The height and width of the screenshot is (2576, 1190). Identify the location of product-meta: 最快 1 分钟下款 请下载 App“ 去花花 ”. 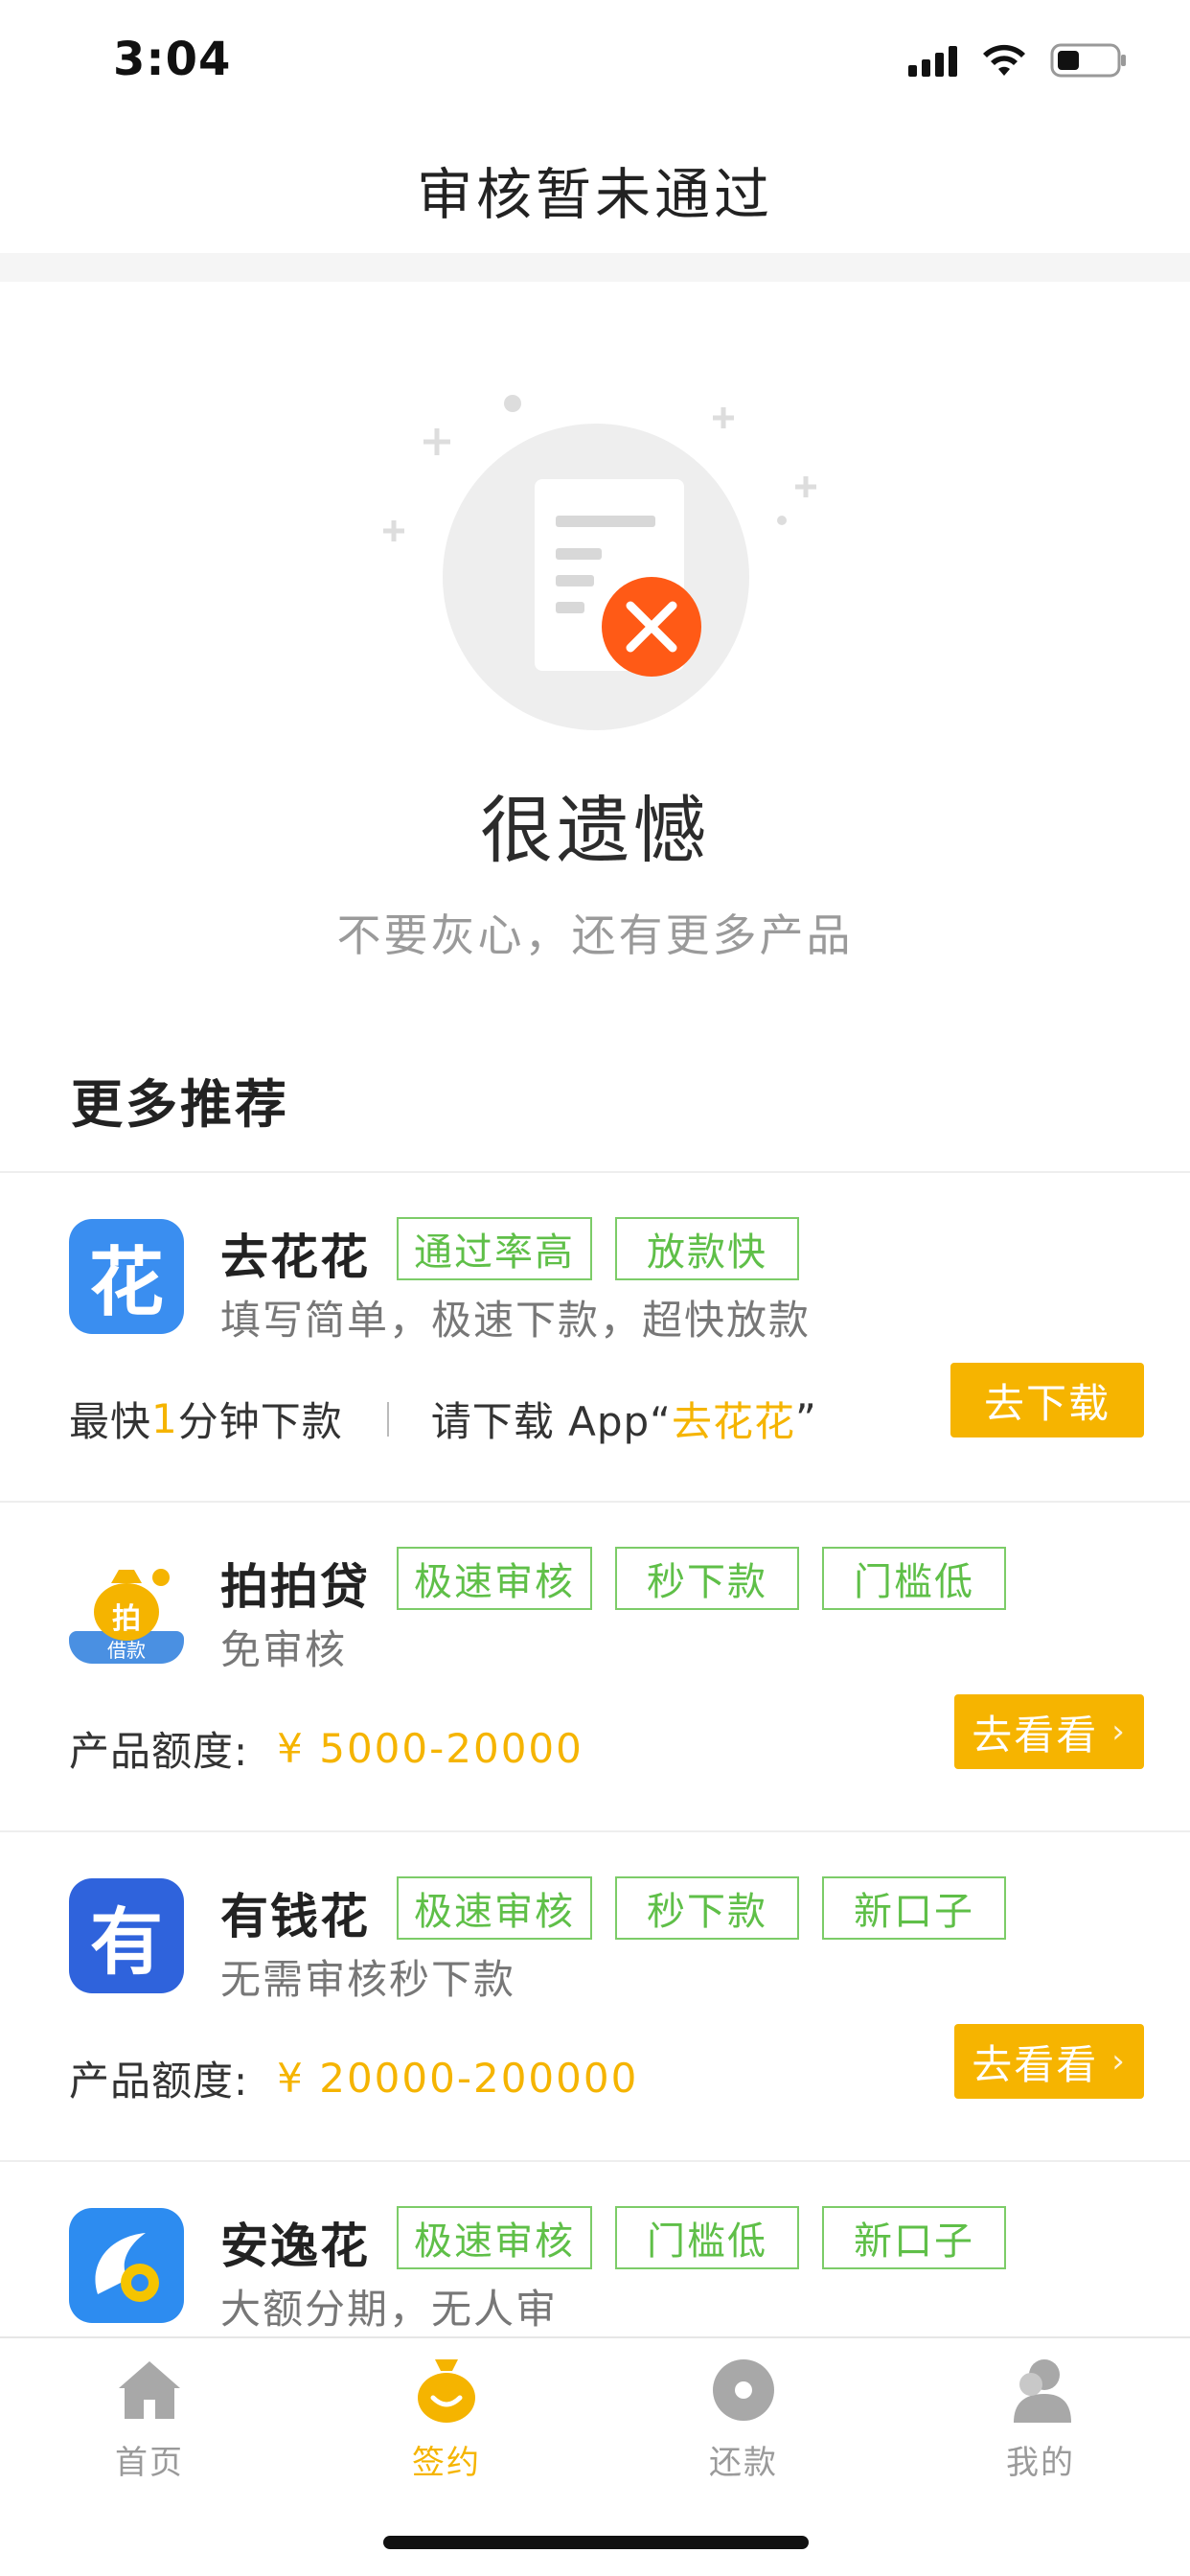
(443, 1419).